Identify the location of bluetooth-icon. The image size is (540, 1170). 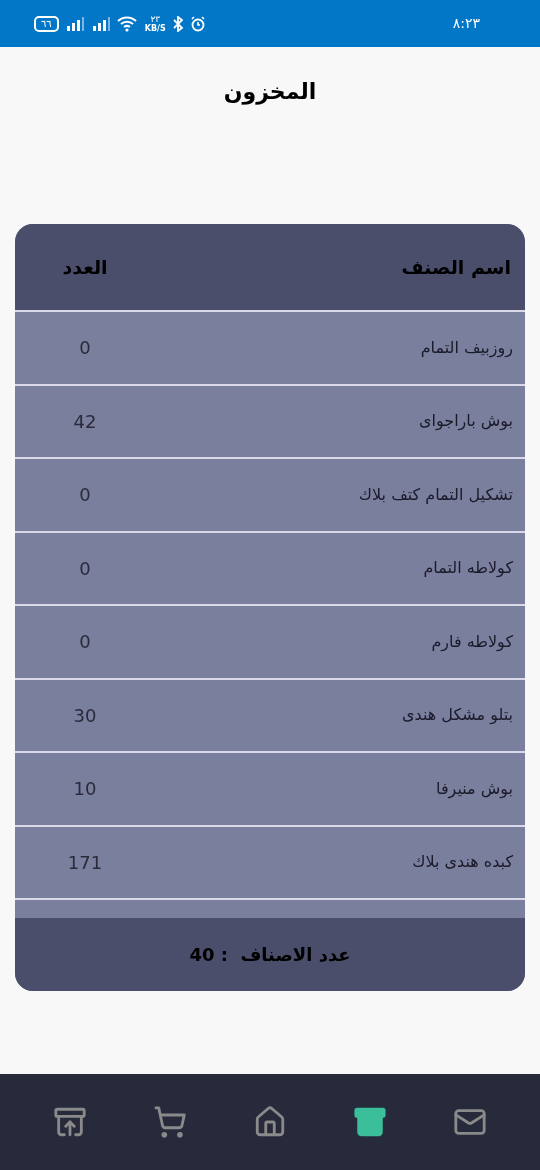
(177, 23).